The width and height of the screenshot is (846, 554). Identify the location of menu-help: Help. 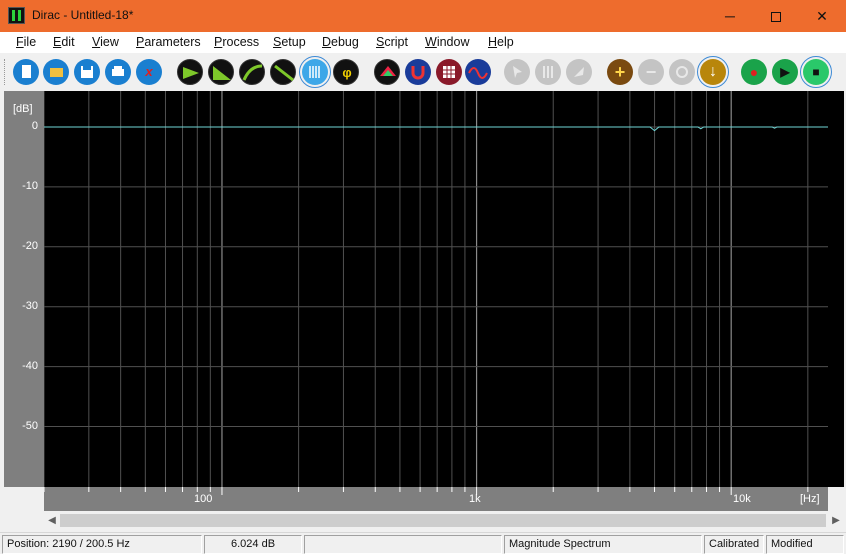
(501, 42).